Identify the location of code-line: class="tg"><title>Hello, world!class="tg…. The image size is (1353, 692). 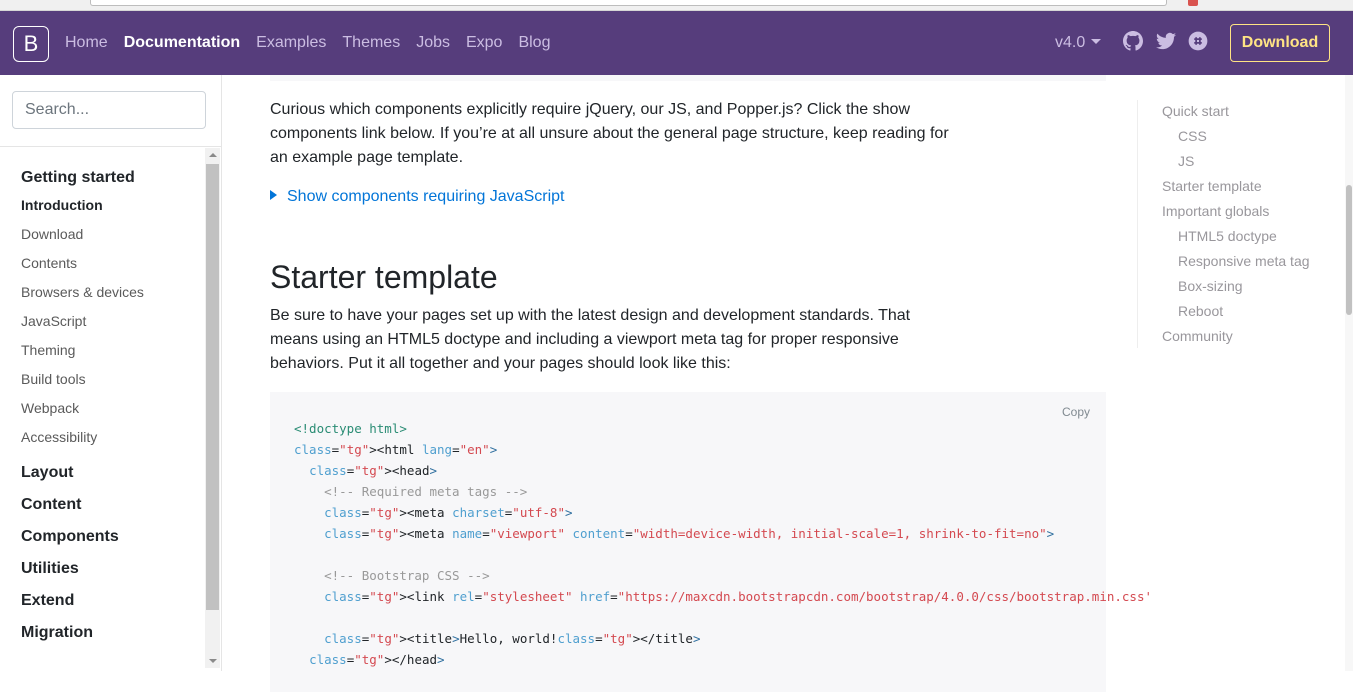
(512, 638).